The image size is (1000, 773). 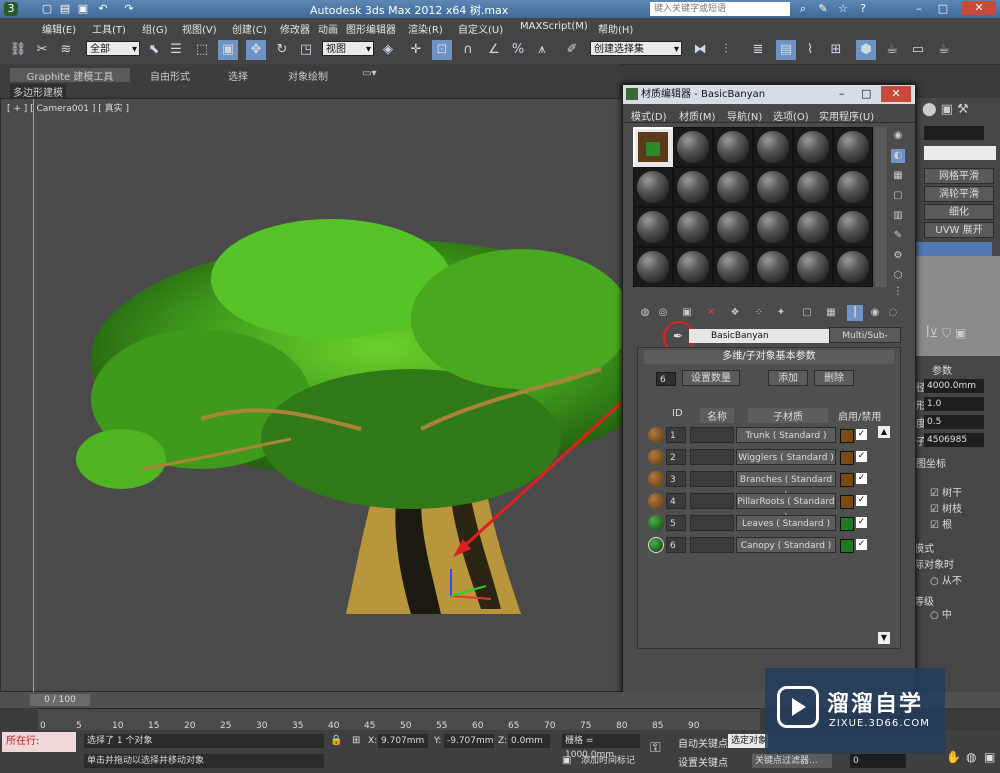 What do you see at coordinates (249, 28) in the screenshot?
I see `menu-create: 创建(C)` at bounding box center [249, 28].